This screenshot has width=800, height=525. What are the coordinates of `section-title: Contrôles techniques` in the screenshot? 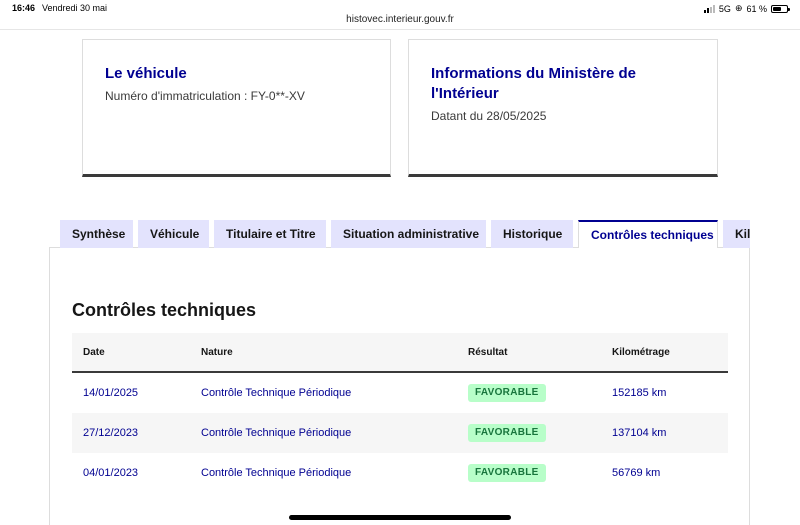 It's located at (164, 310).